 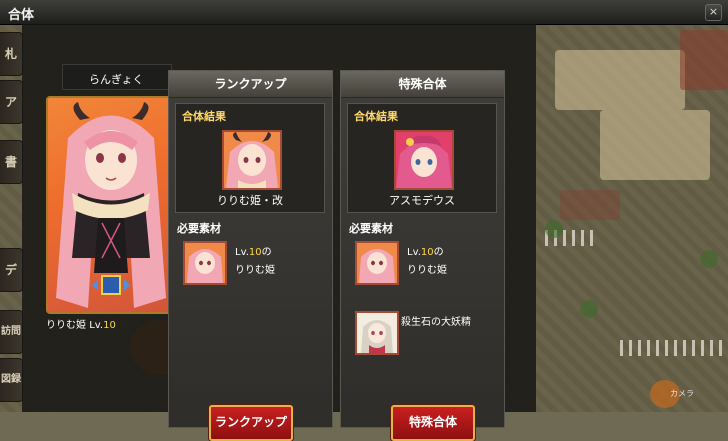 What do you see at coordinates (242, 252) in the screenshot?
I see `rankup-material-lv-prefix: Lv.` at bounding box center [242, 252].